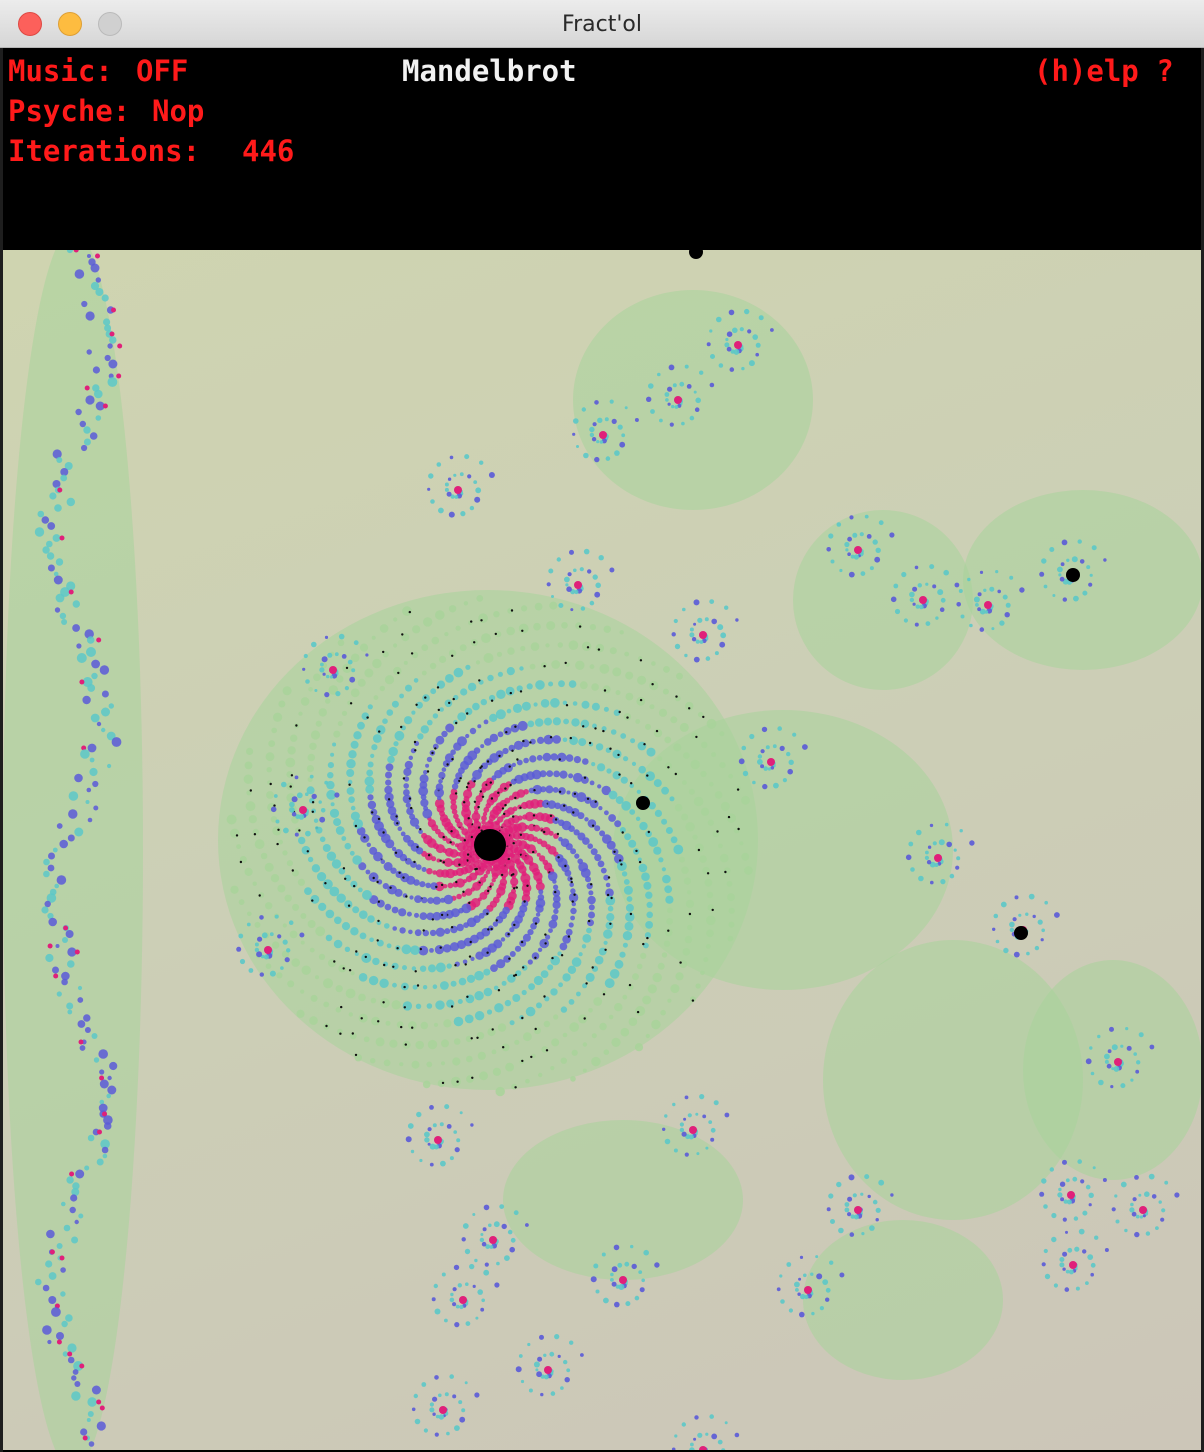 This screenshot has height=1452, width=1204. I want to click on iterations-value: 446, so click(268, 151).